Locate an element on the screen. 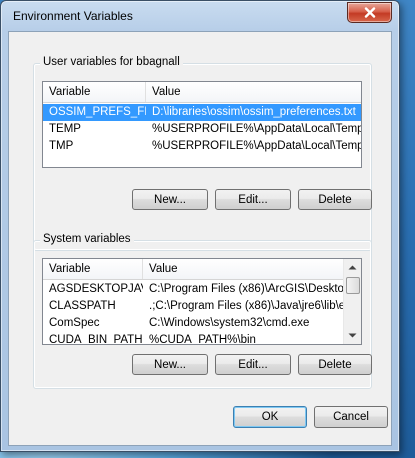  table-row: CUDA_BIN_PATH %CUDA_PATH%\bin is located at coordinates (193, 338).